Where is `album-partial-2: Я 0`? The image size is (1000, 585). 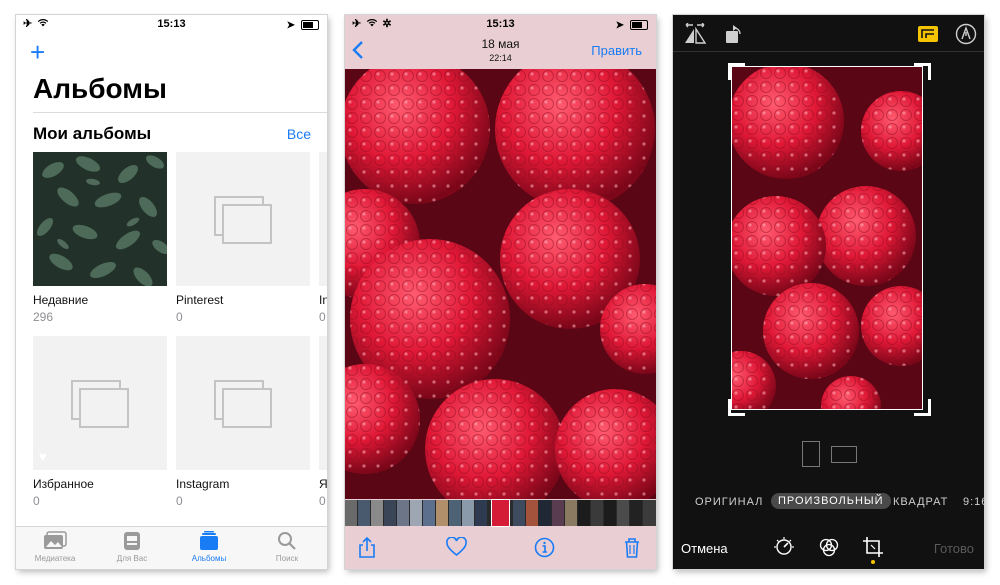 album-partial-2: Я 0 is located at coordinates (323, 422).